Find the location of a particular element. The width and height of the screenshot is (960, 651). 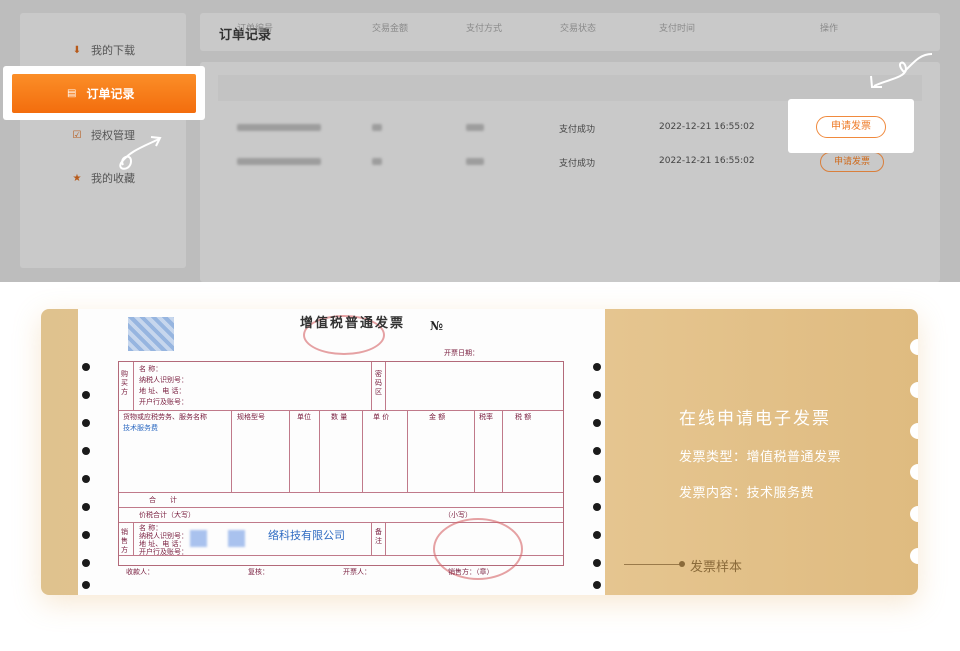

sidebar-item-downloads: ⬇ 我的下载 is located at coordinates (103, 50).